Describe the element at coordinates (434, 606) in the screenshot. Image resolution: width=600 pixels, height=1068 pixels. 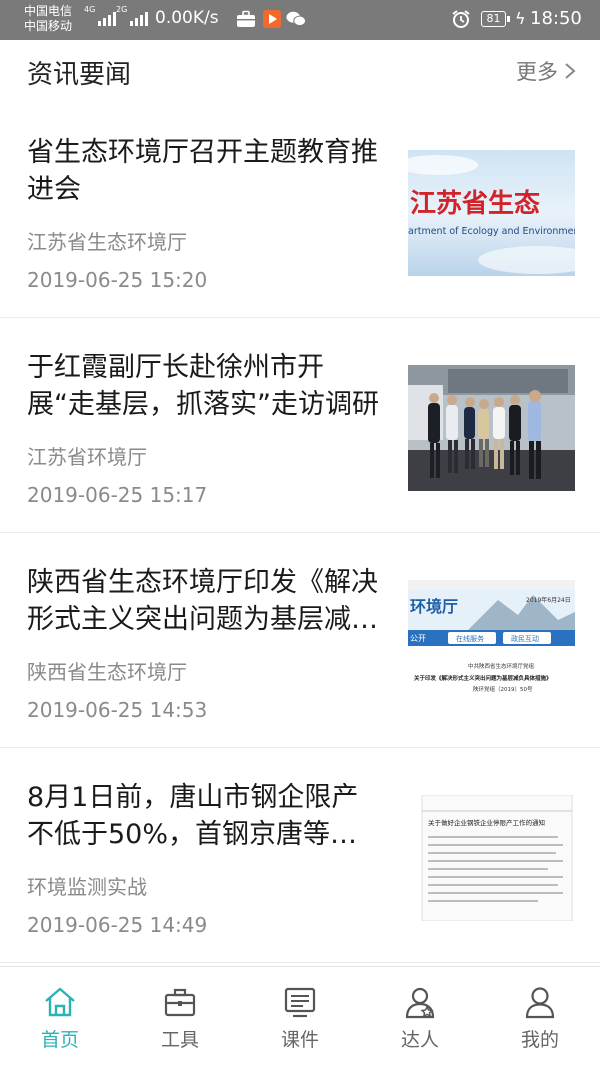
I see `thumb-text: 环境厅` at that location.